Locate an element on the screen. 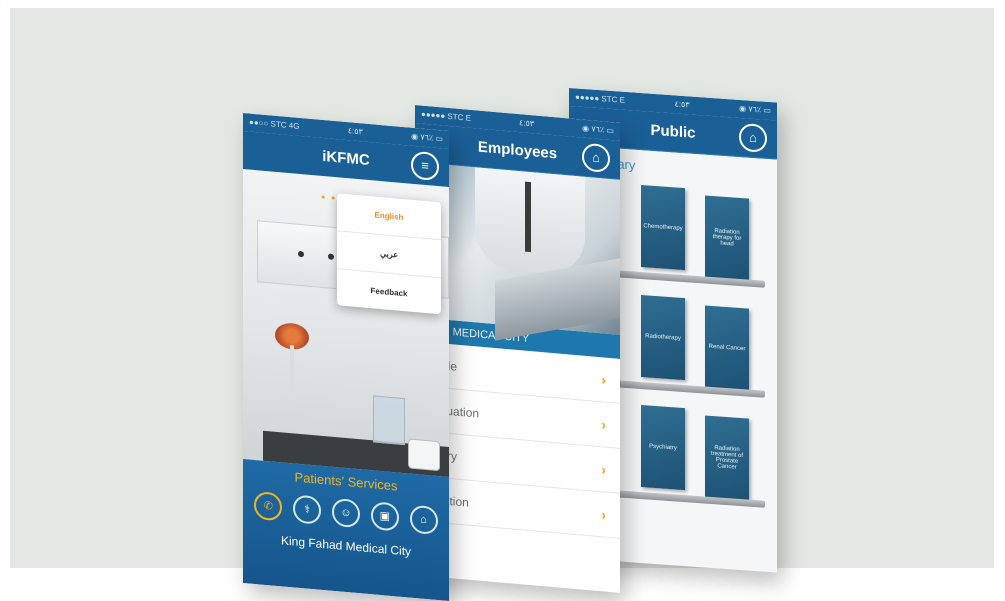  hamburger-icon: ≡ is located at coordinates (425, 166).